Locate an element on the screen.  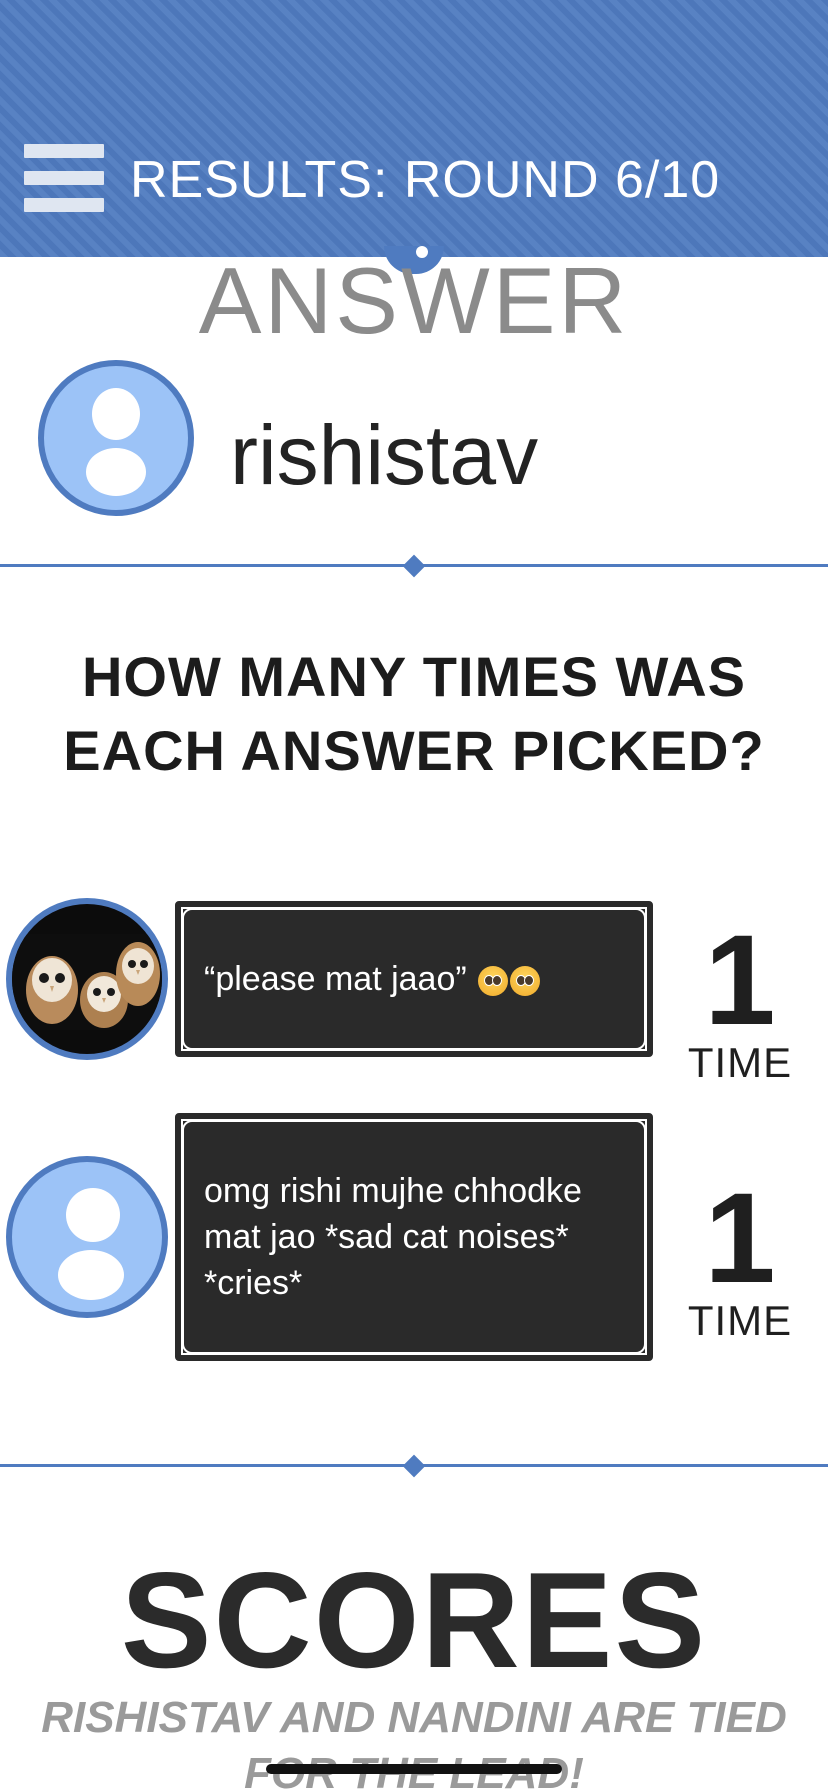
owl-right is located at coordinates (138, 974).